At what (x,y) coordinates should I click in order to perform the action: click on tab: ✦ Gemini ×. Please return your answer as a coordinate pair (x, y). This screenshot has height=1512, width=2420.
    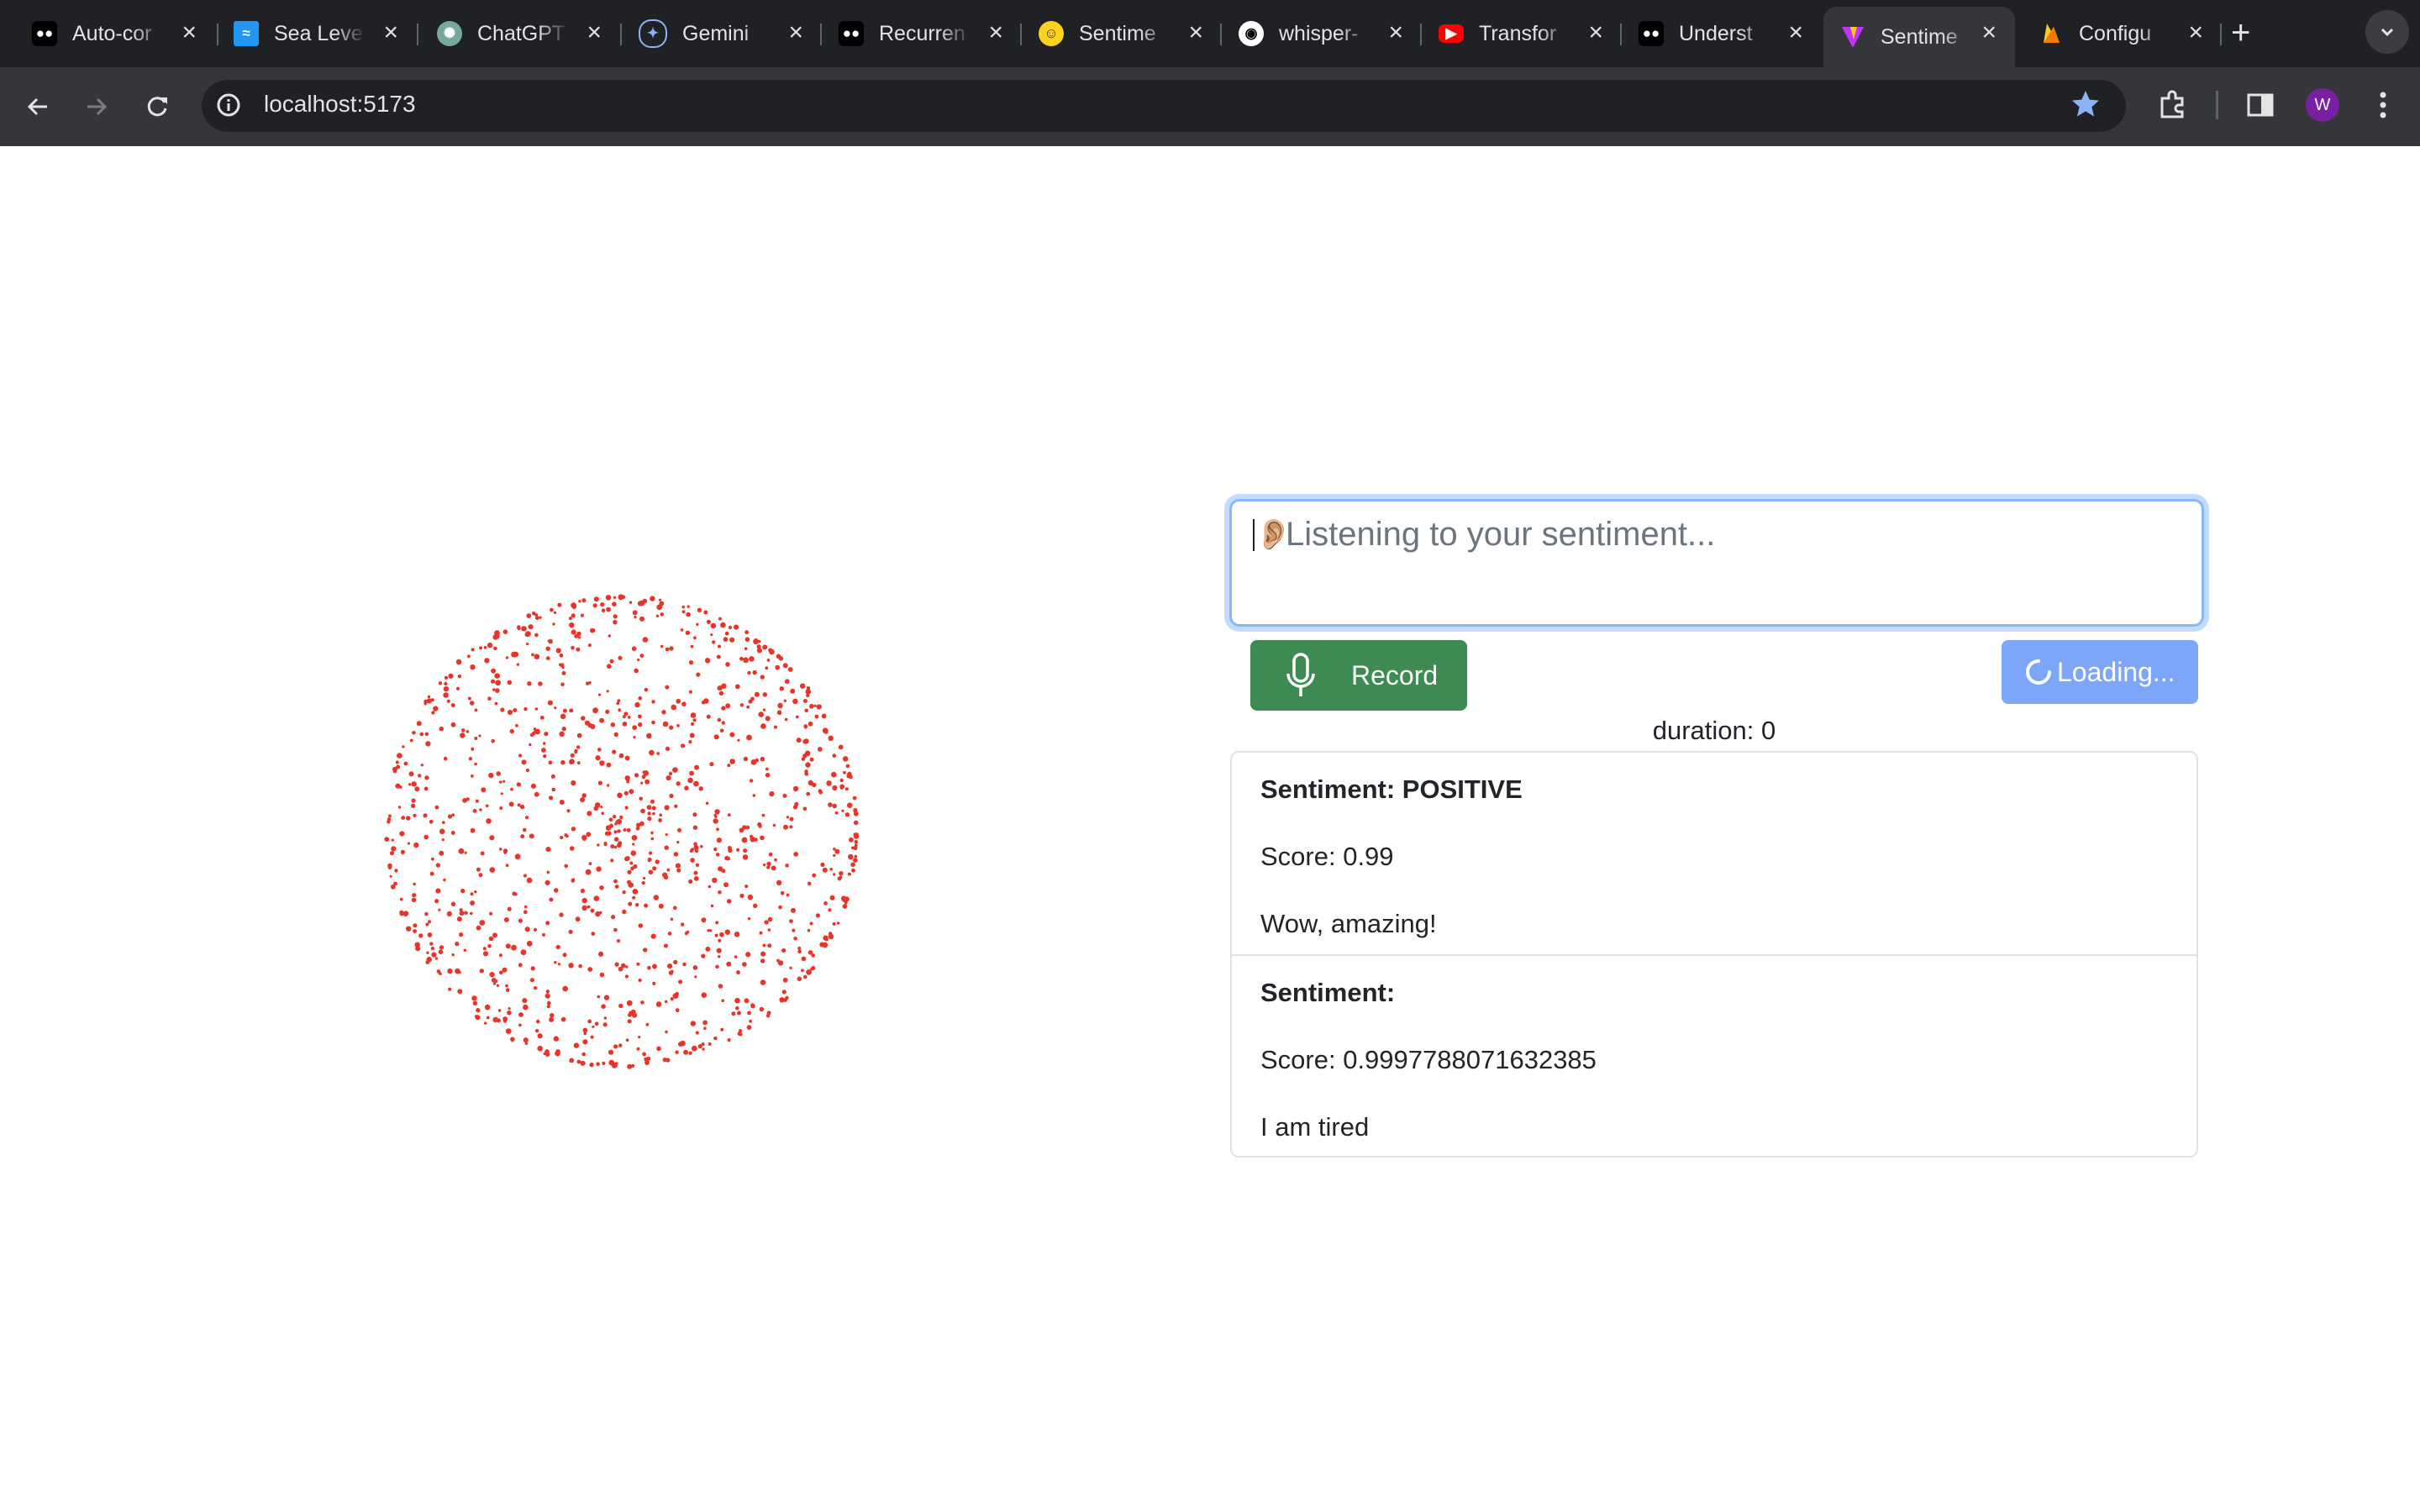
    Looking at the image, I should click on (722, 33).